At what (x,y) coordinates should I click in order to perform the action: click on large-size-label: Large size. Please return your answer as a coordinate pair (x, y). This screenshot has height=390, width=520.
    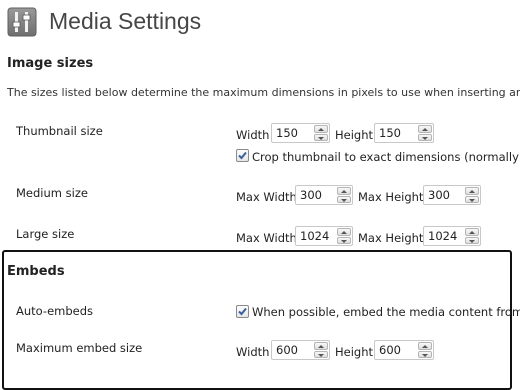
    Looking at the image, I should click on (45, 234).